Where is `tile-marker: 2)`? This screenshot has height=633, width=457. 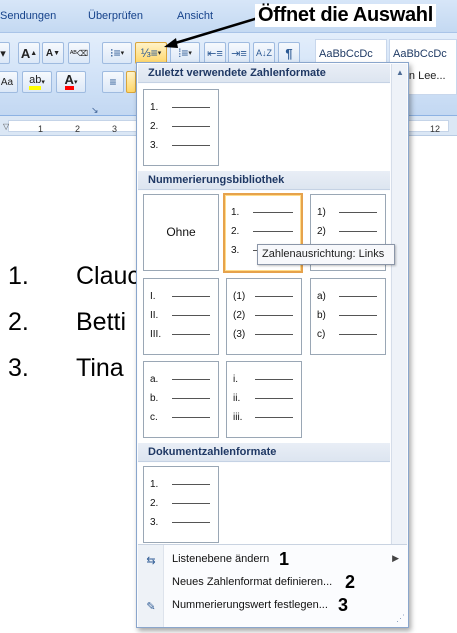
tile-marker: 2) is located at coordinates (321, 231).